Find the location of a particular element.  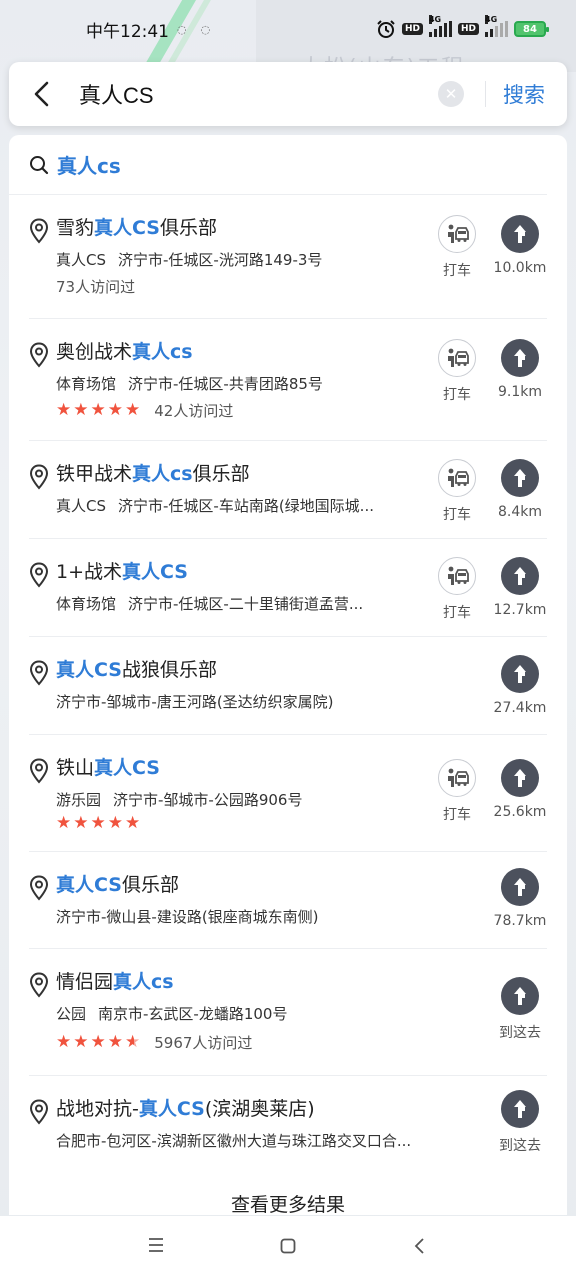

search-suggestion: 真人cs is located at coordinates (278, 165).